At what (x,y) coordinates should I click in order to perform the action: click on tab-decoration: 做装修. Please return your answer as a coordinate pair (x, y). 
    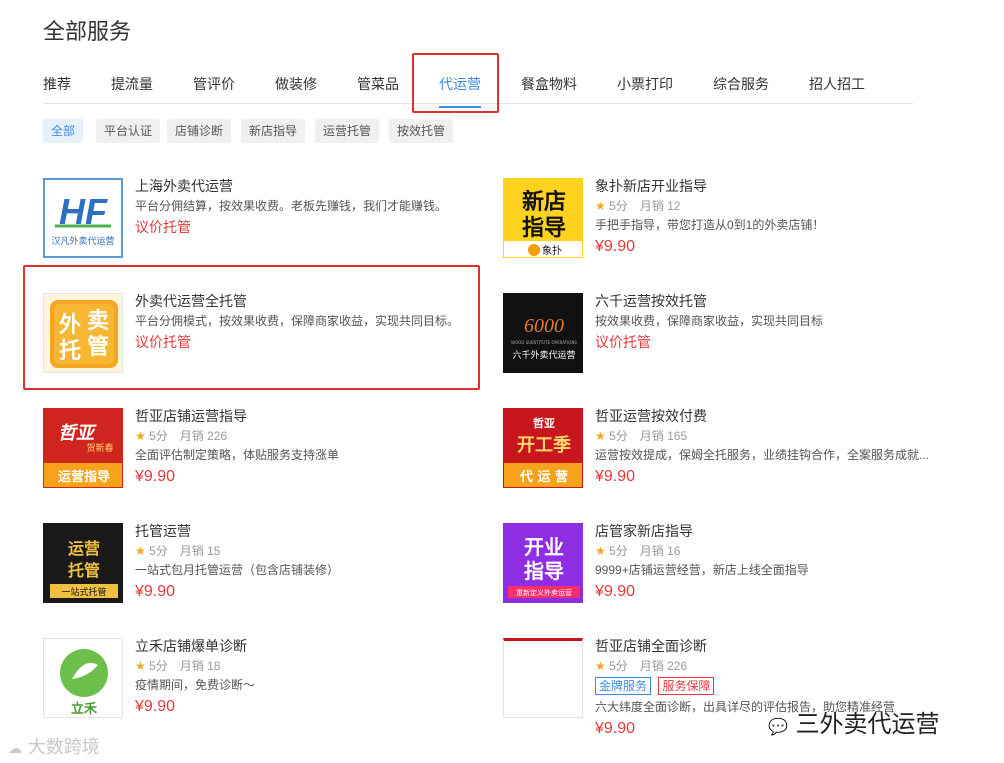
    Looking at the image, I should click on (296, 84).